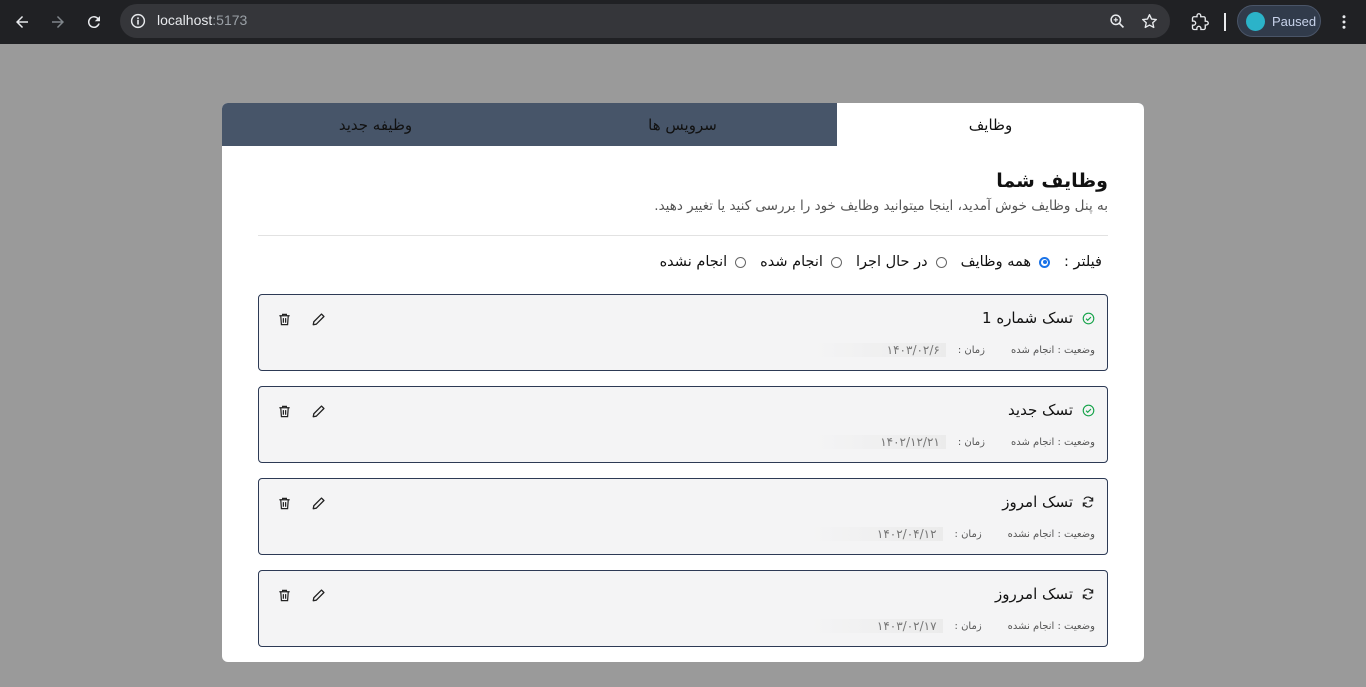 The height and width of the screenshot is (687, 1366). Describe the element at coordinates (791, 262) in the screenshot. I see `filter-option-label: انجام شده` at that location.